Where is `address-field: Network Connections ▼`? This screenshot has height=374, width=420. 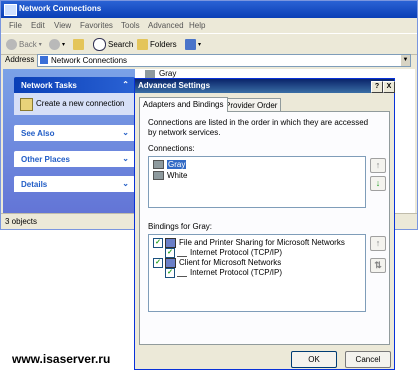
address-field: Network Connections ▼ is located at coordinates (224, 60).